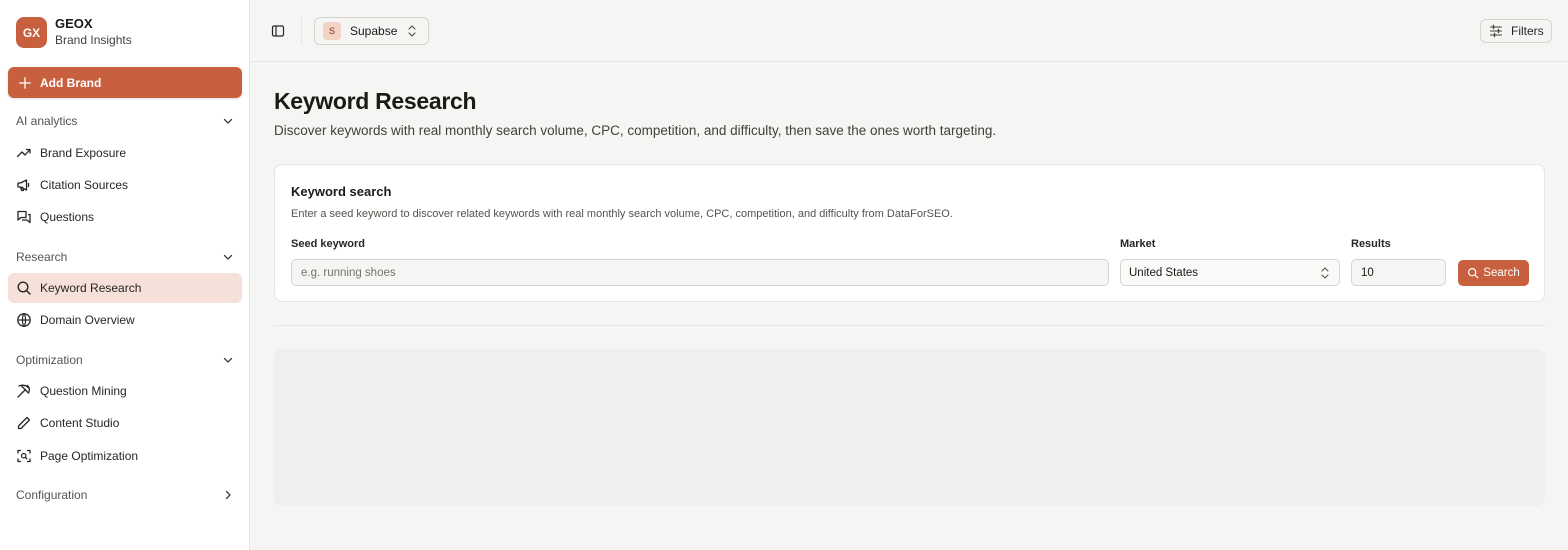 The height and width of the screenshot is (550, 1568). Describe the element at coordinates (700, 272) in the screenshot. I see `seed-keyword-input` at that location.